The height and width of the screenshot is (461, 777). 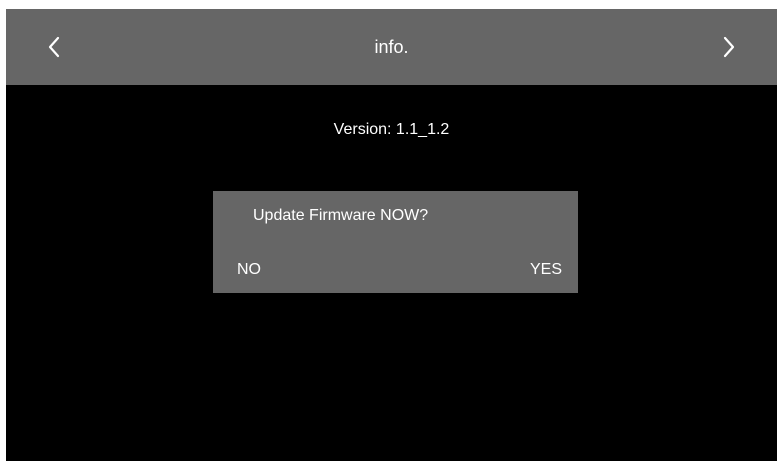 What do you see at coordinates (391, 129) in the screenshot?
I see `version-text: Version: 1.1_1.2` at bounding box center [391, 129].